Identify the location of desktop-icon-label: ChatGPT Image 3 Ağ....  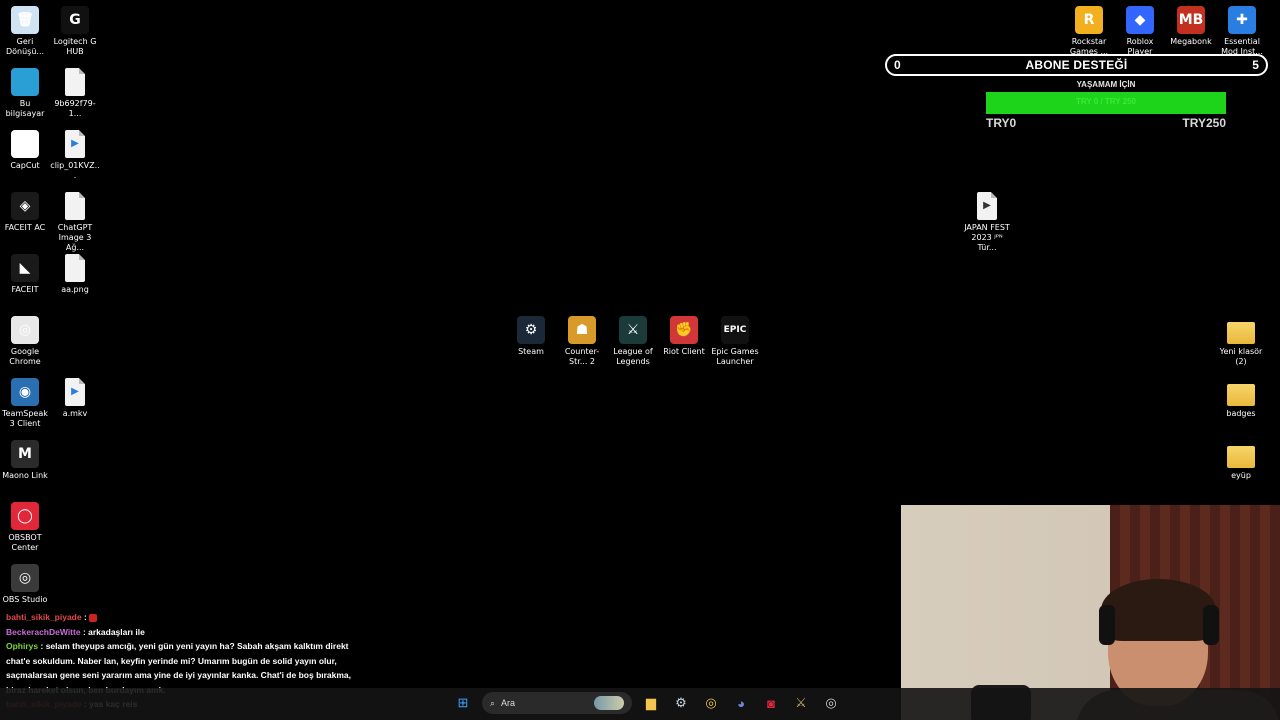
(75, 237).